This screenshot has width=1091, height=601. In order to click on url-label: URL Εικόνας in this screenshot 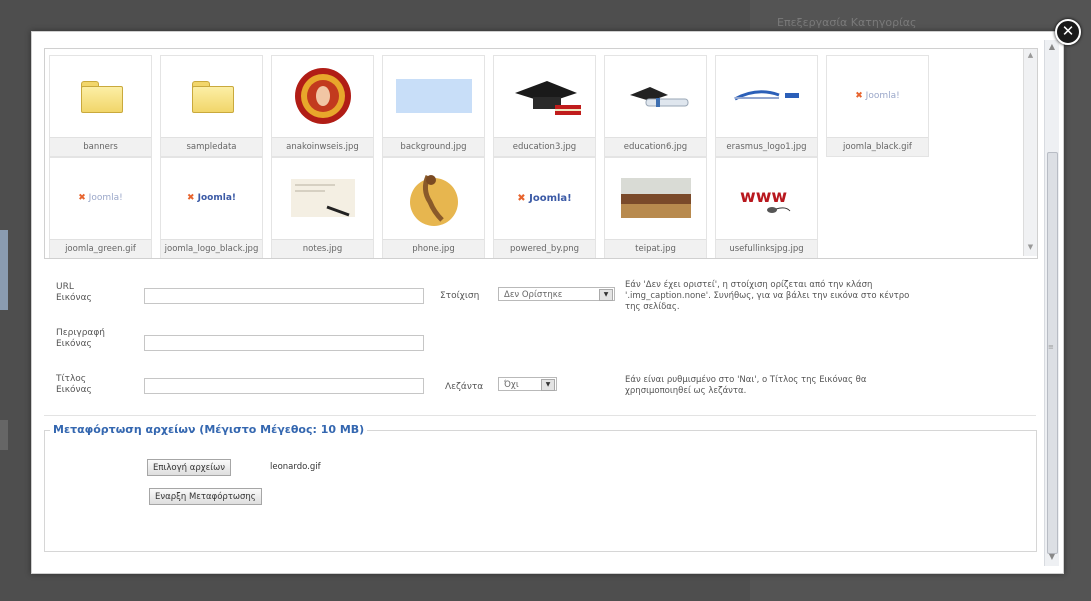, I will do `click(74, 292)`.